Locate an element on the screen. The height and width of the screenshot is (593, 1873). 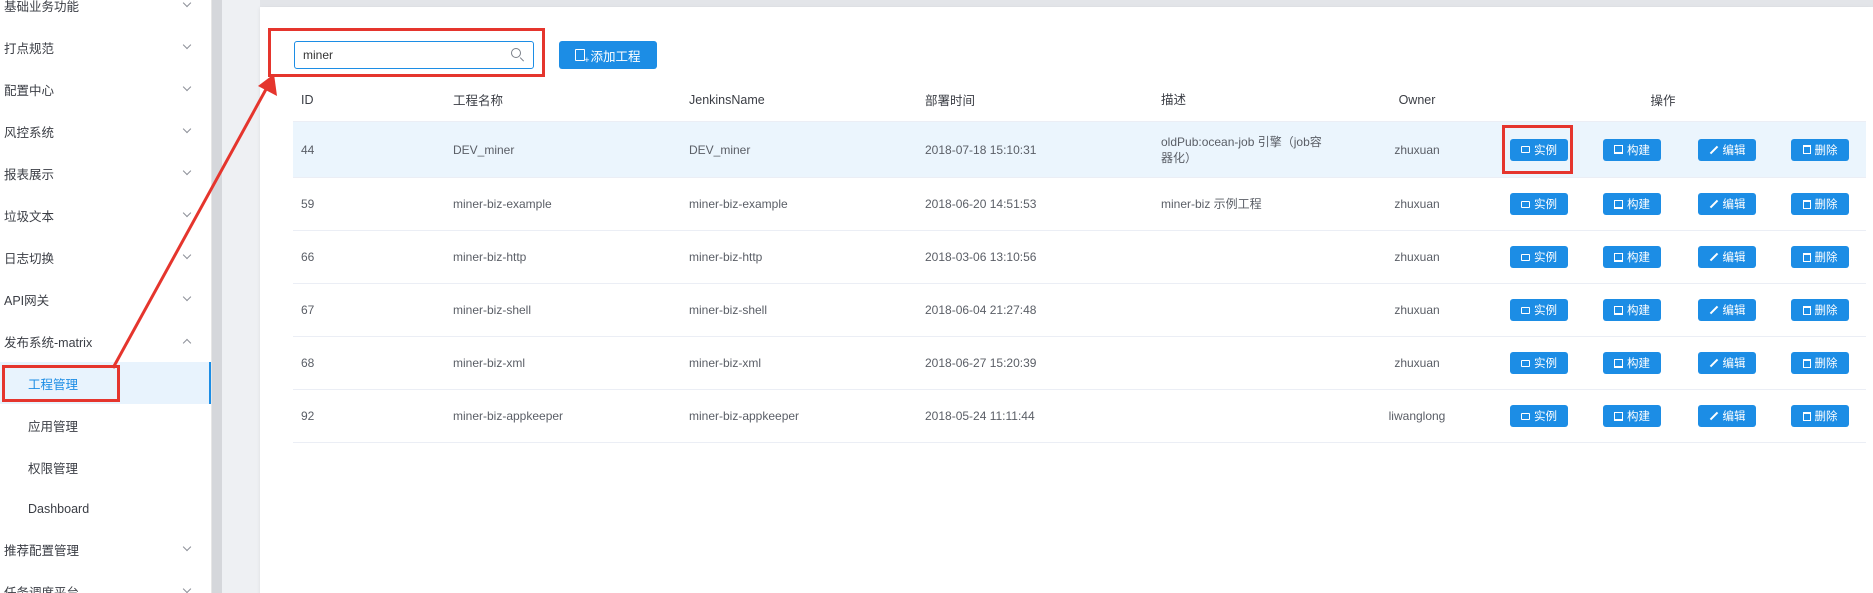
sidebar-item-label: 基础业务功能 is located at coordinates (42, 7).